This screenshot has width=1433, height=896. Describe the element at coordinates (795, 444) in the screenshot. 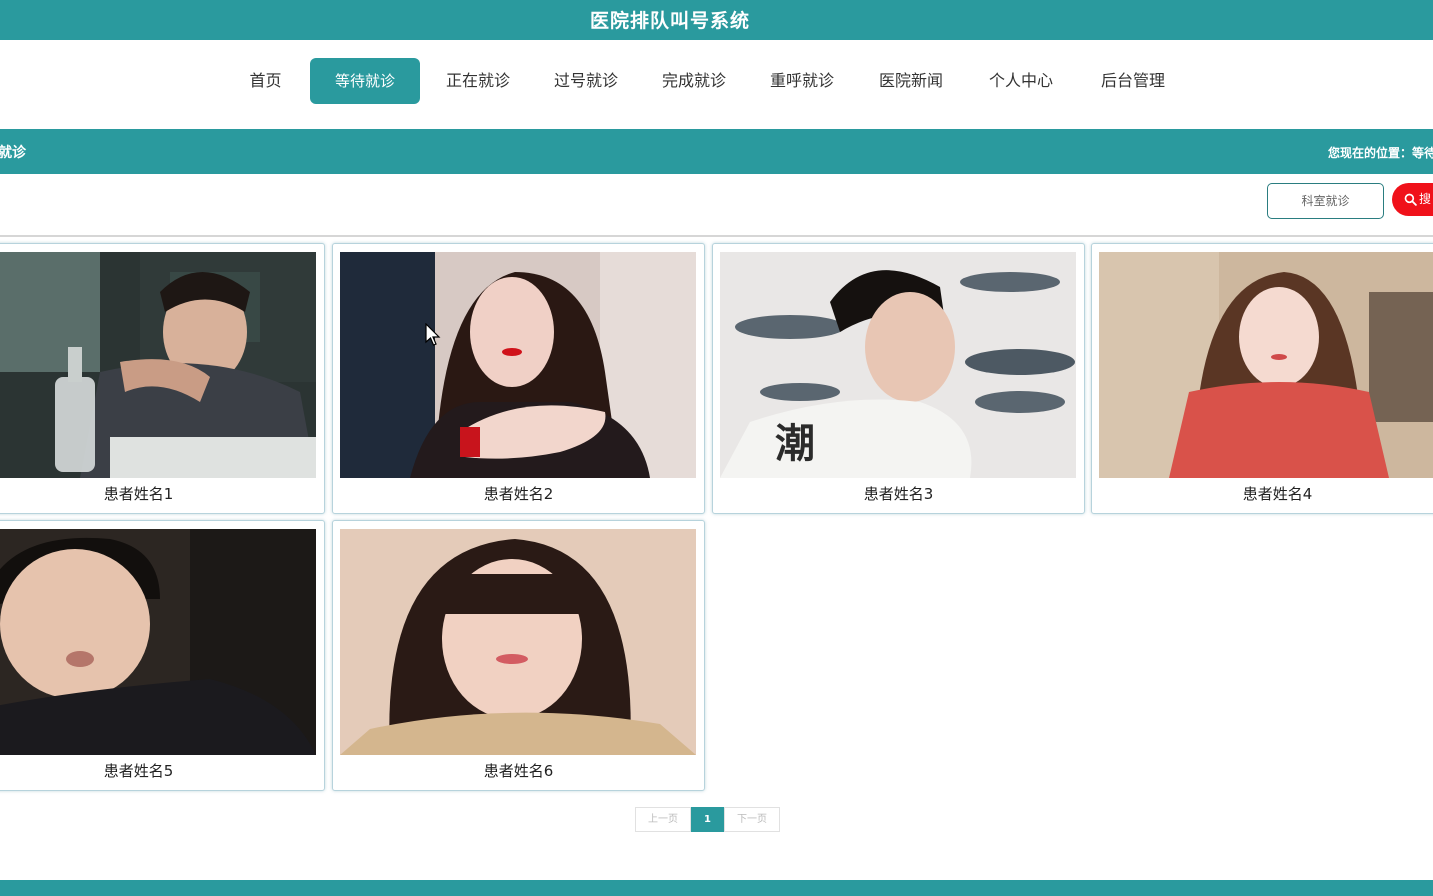

I see `svg-text: 潮` at that location.